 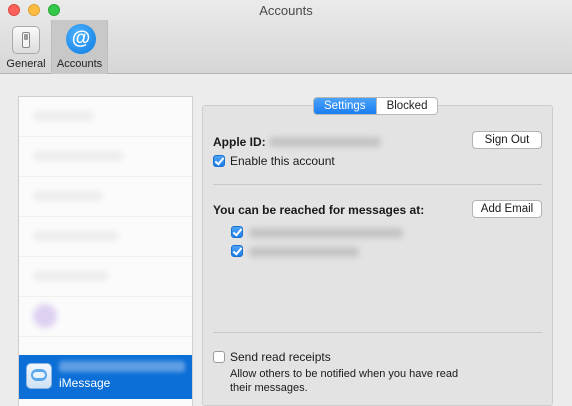 I want to click on toolbar-general-tab: General, so click(x=26, y=47).